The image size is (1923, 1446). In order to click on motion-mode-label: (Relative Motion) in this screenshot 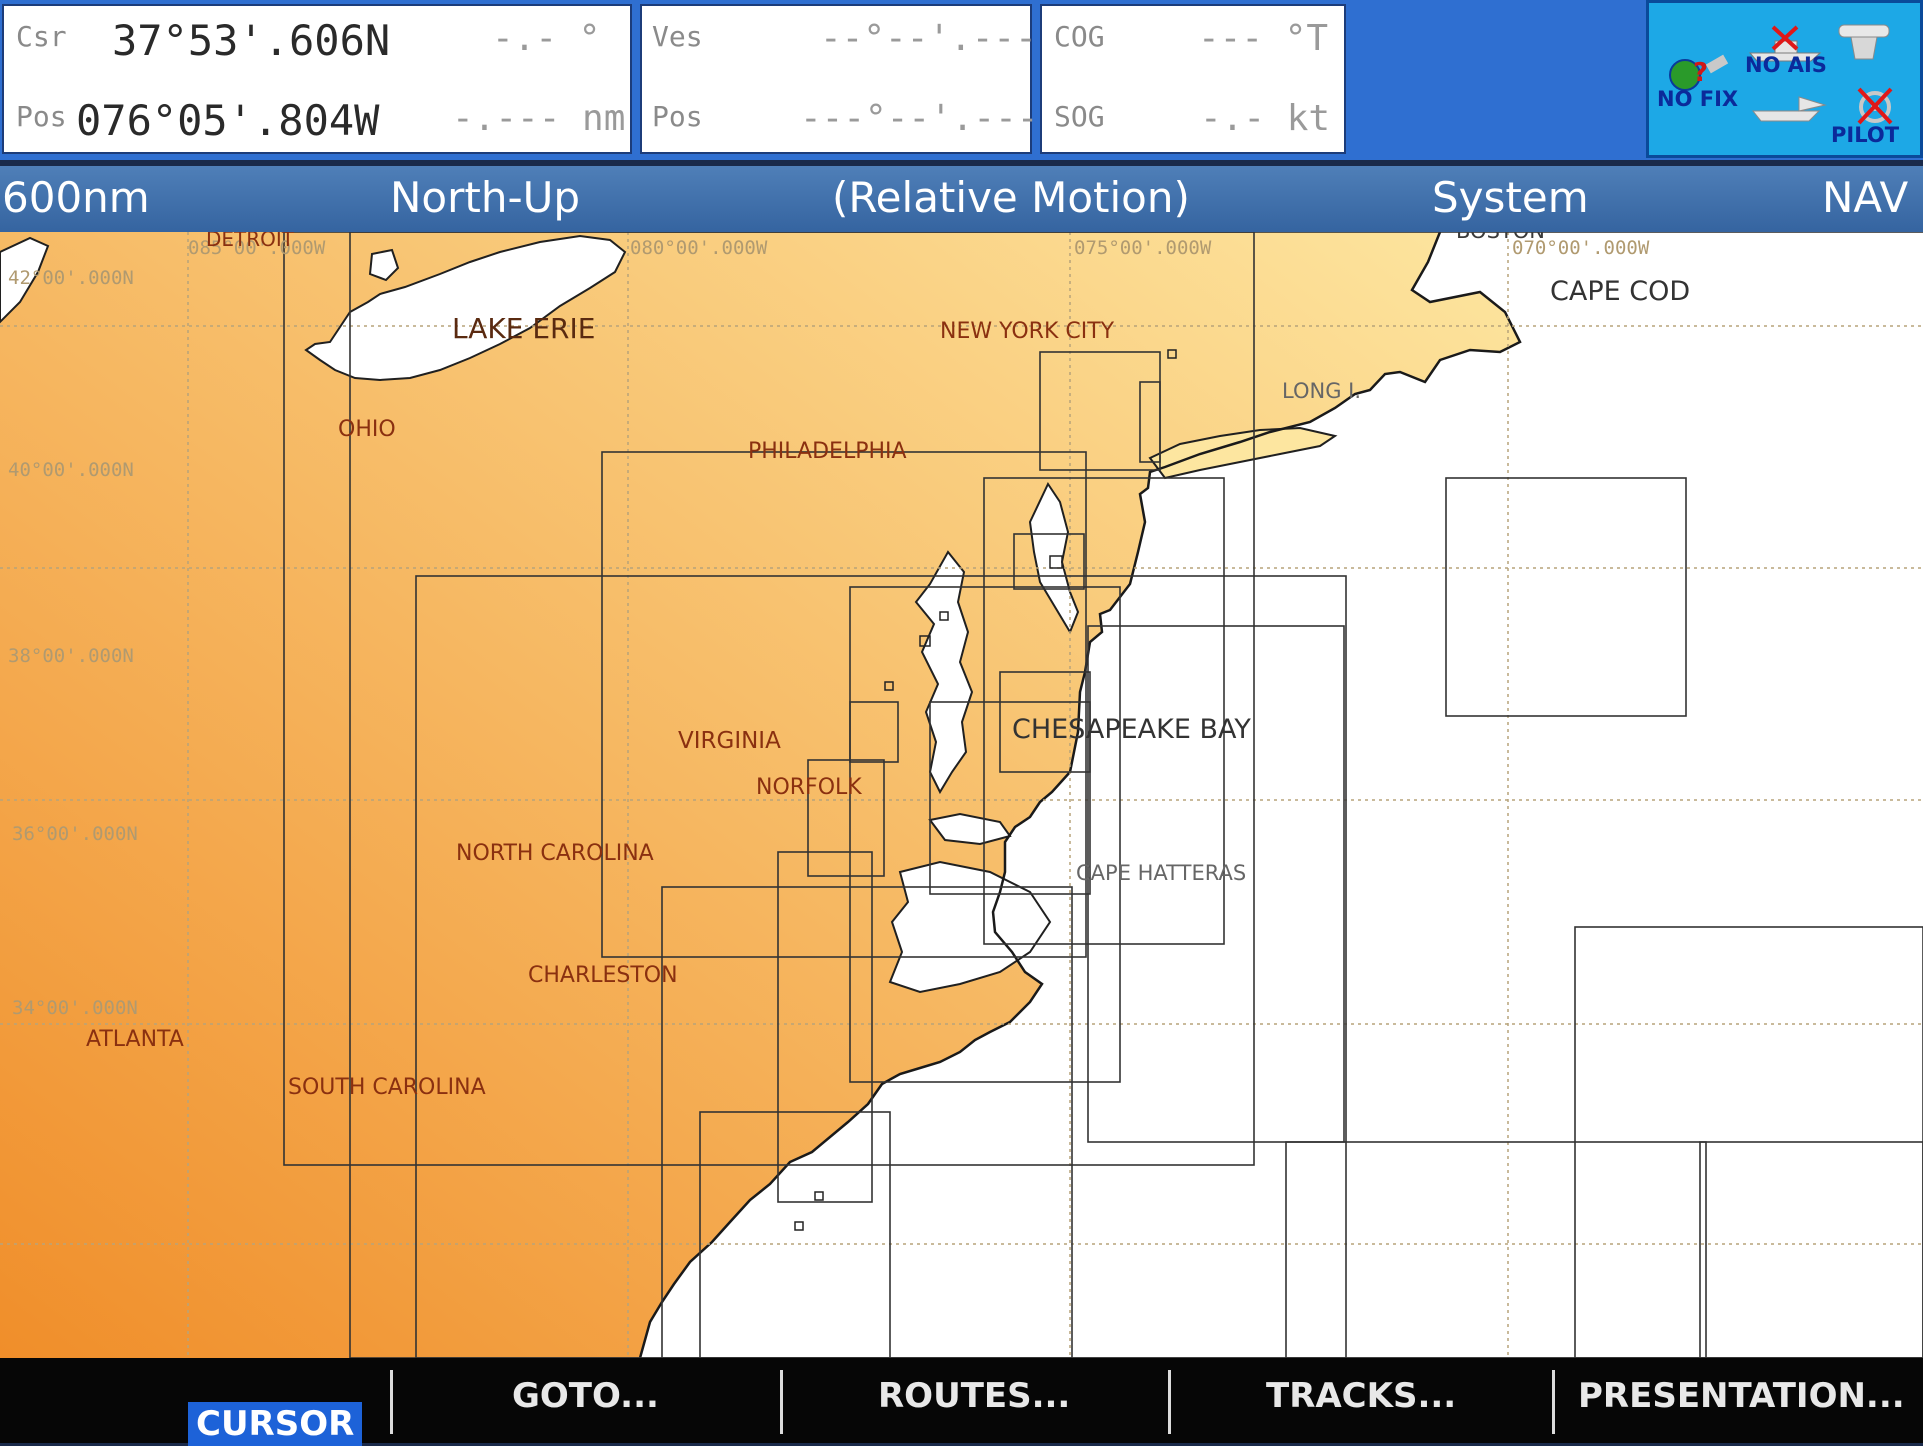, I will do `click(1011, 197)`.